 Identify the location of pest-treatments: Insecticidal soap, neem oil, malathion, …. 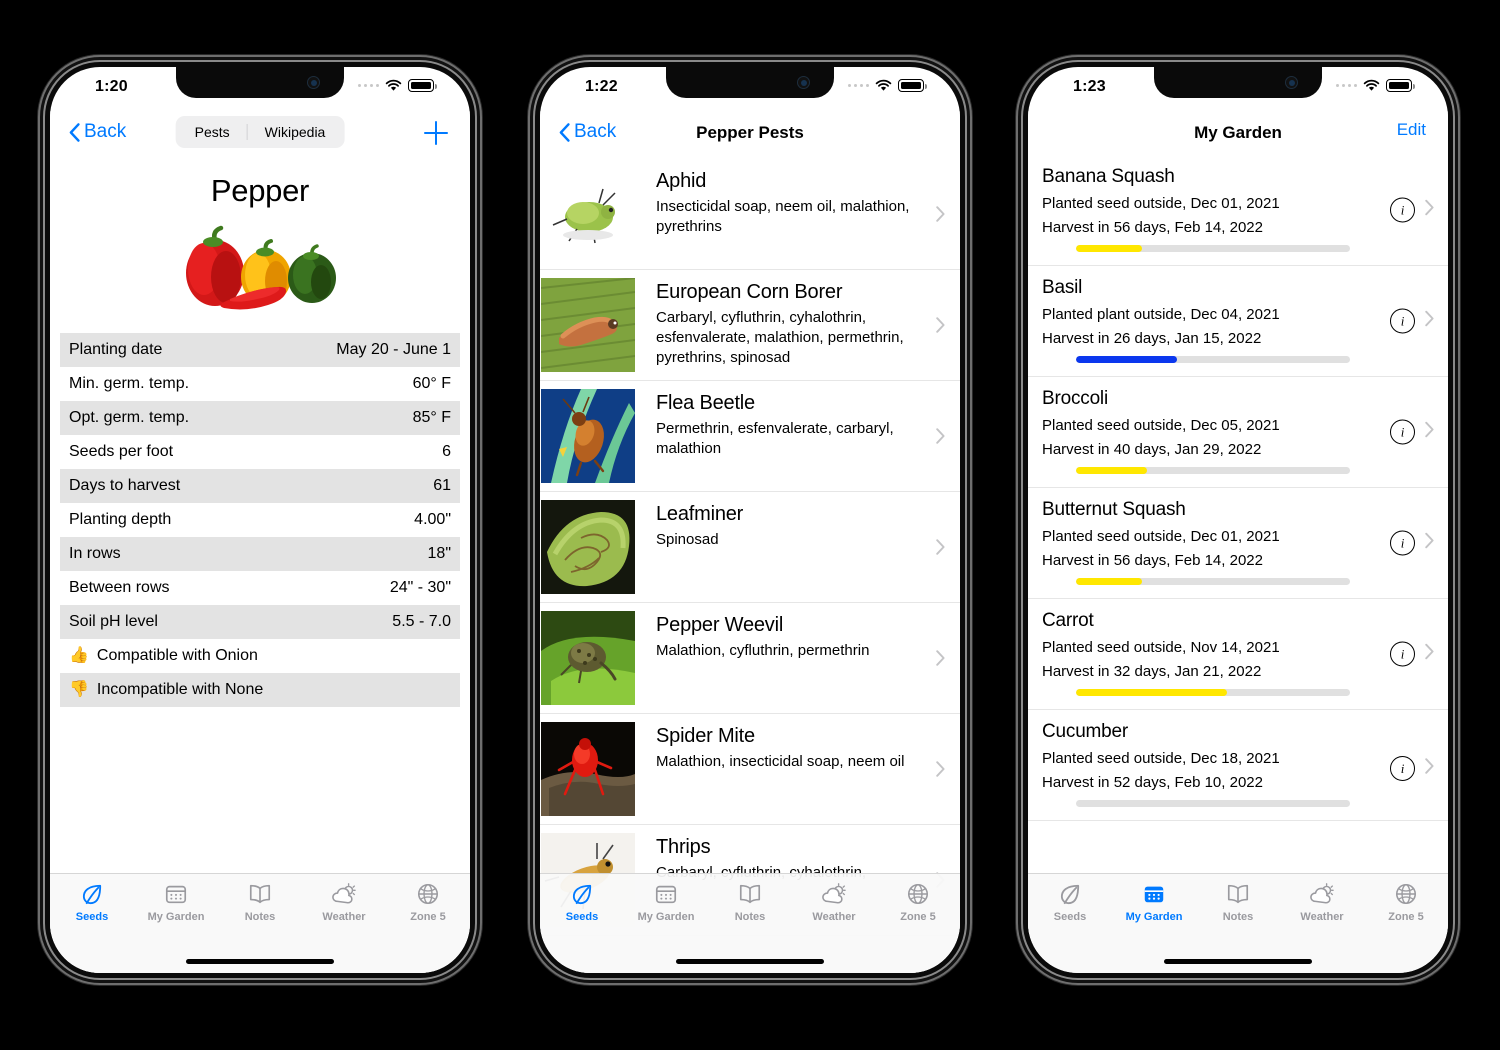
(783, 216).